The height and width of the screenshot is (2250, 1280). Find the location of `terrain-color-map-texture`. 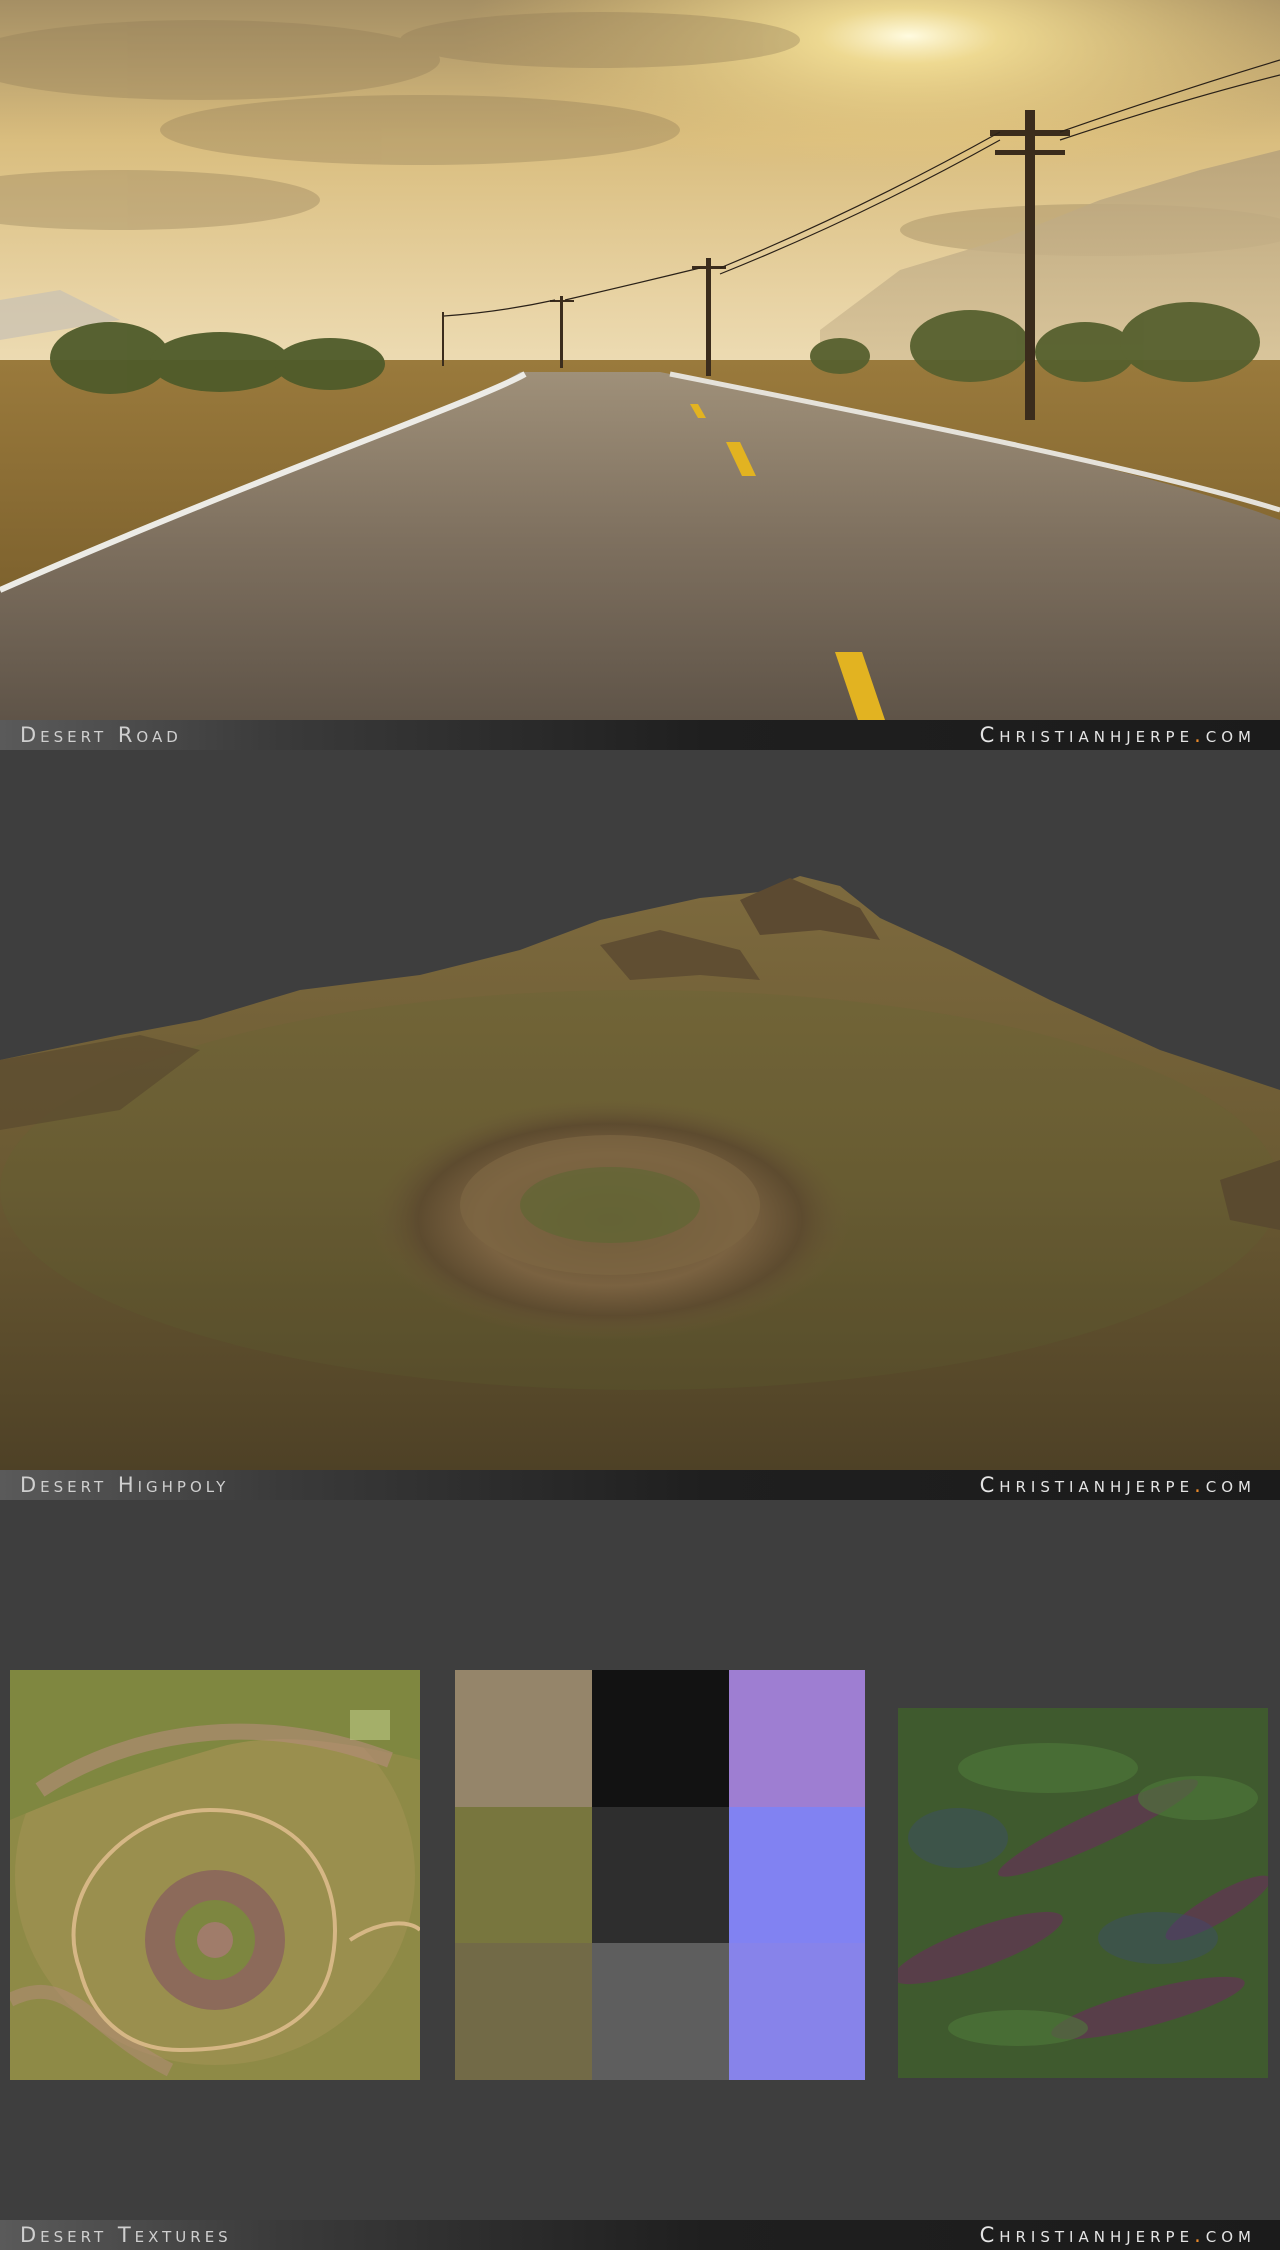

terrain-color-map-texture is located at coordinates (215, 1875).